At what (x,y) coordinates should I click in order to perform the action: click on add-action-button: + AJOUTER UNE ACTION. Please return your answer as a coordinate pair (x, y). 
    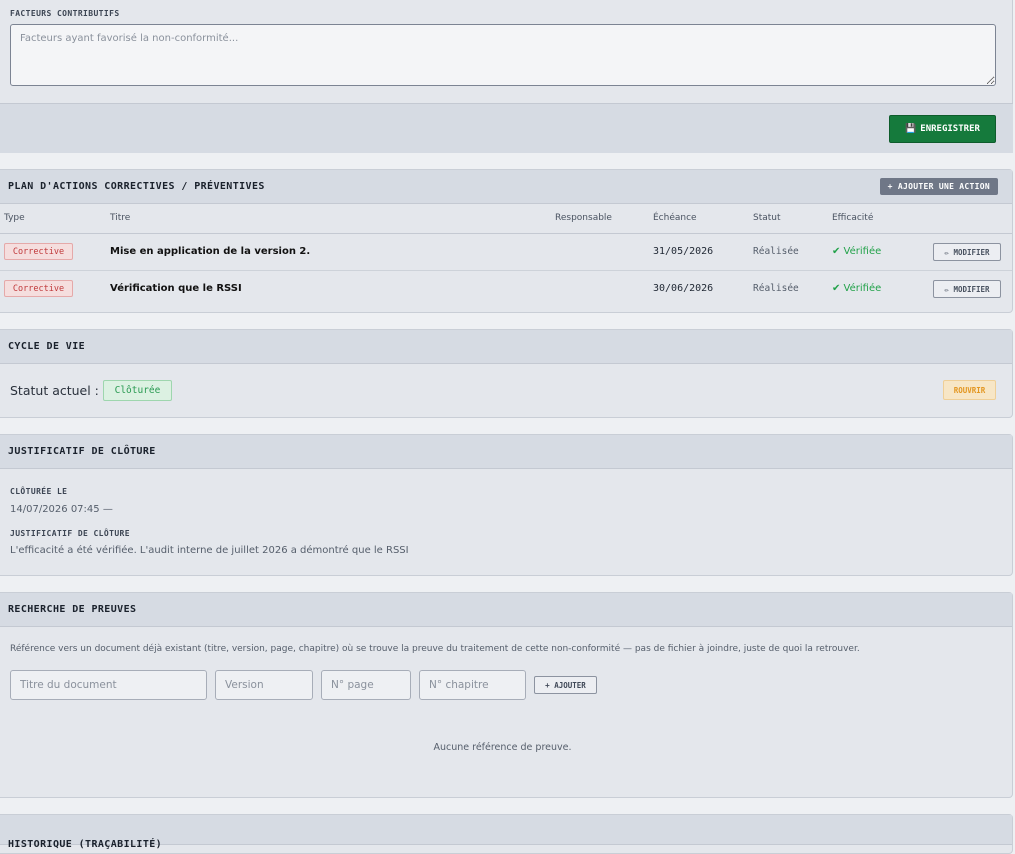
    Looking at the image, I should click on (938, 186).